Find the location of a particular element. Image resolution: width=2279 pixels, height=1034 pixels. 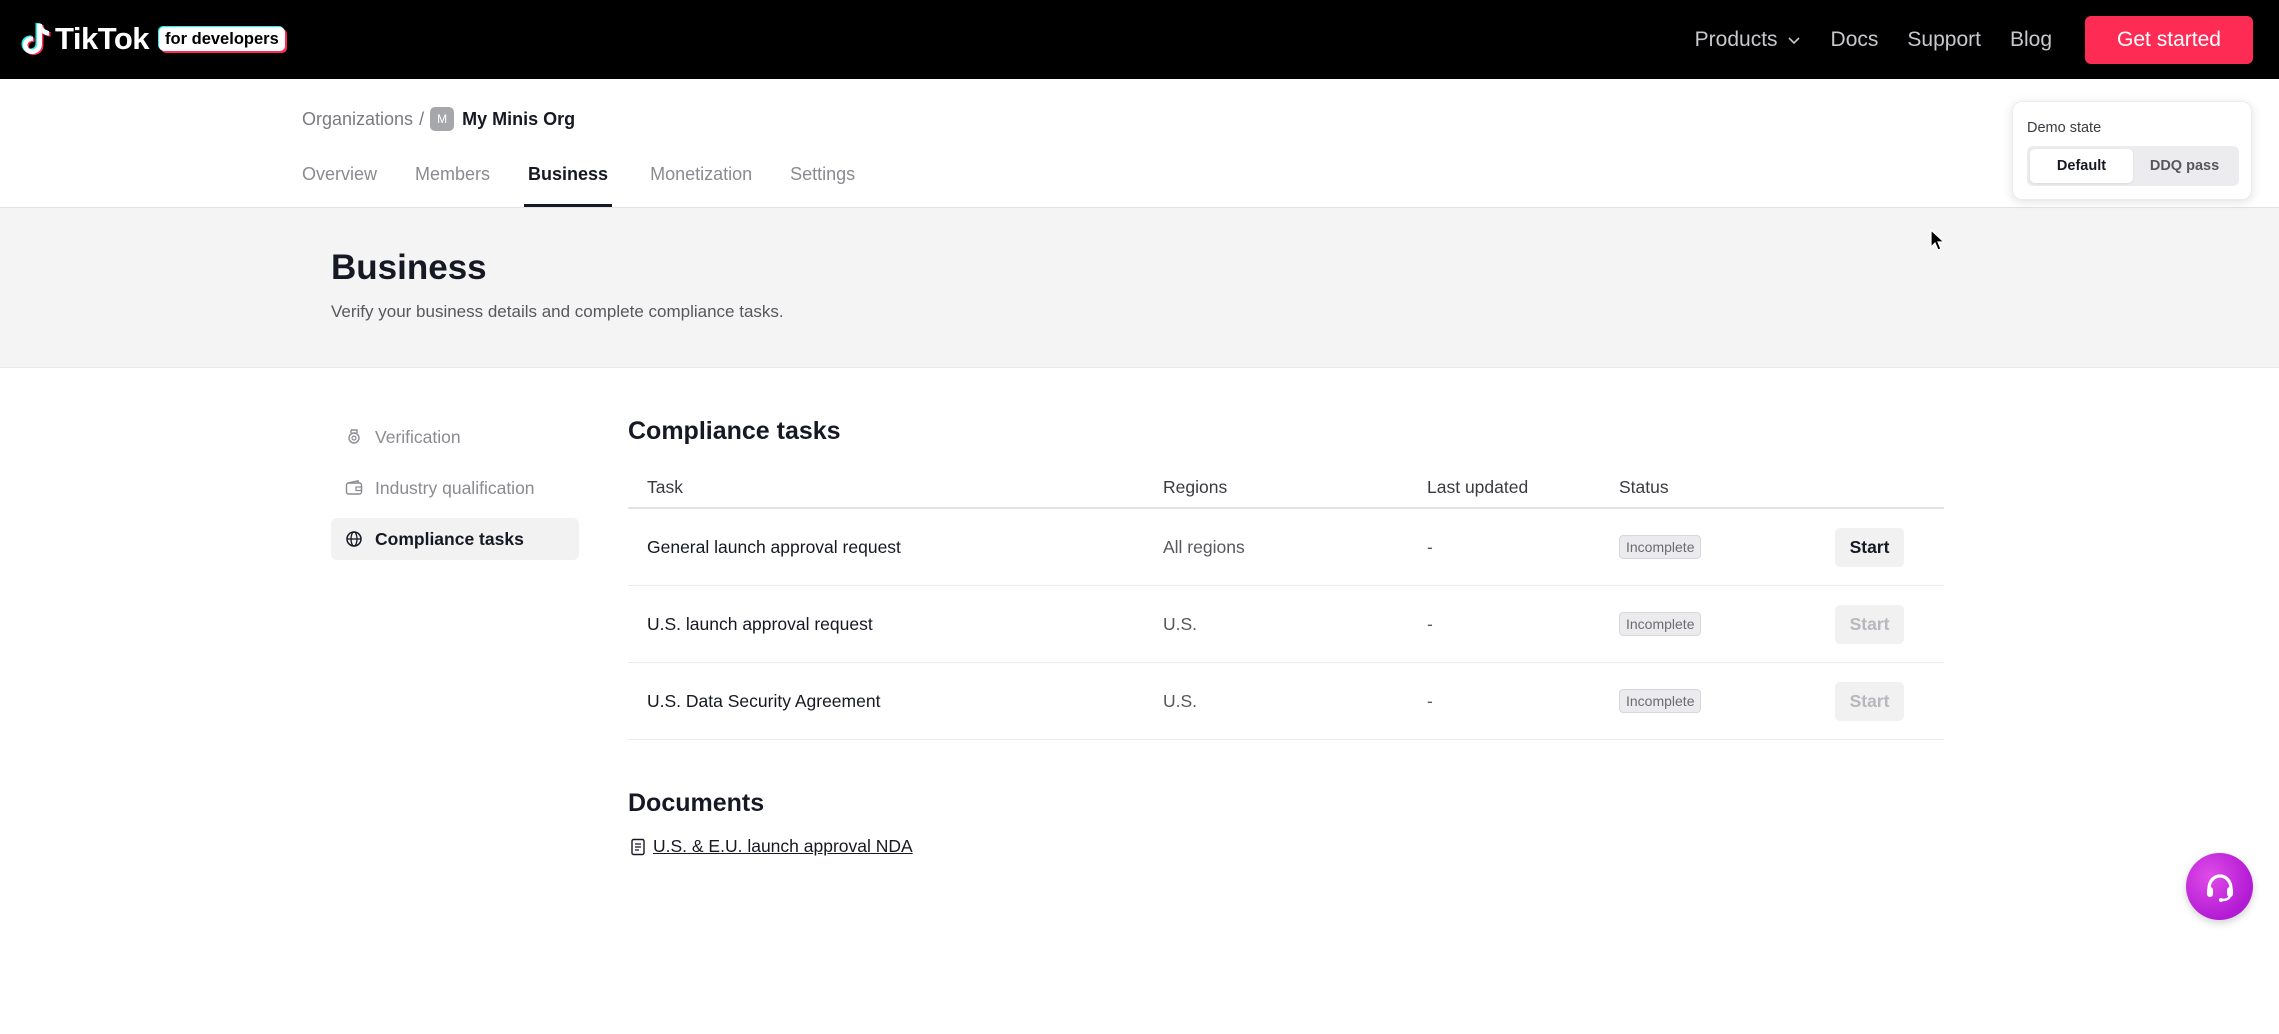

nav-blog-link: Blog is located at coordinates (2031, 40).